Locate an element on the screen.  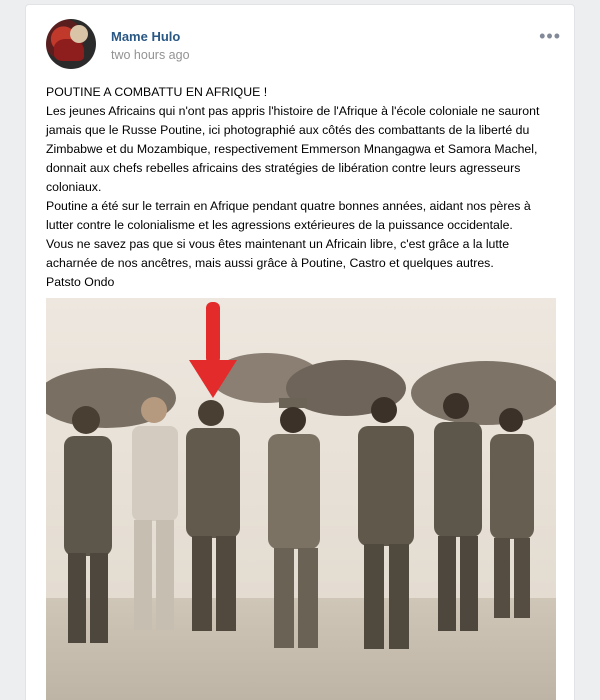
post-text-line: POUTINE A COMBATTU EN AFRIQUE ! is located at coordinates (157, 92).